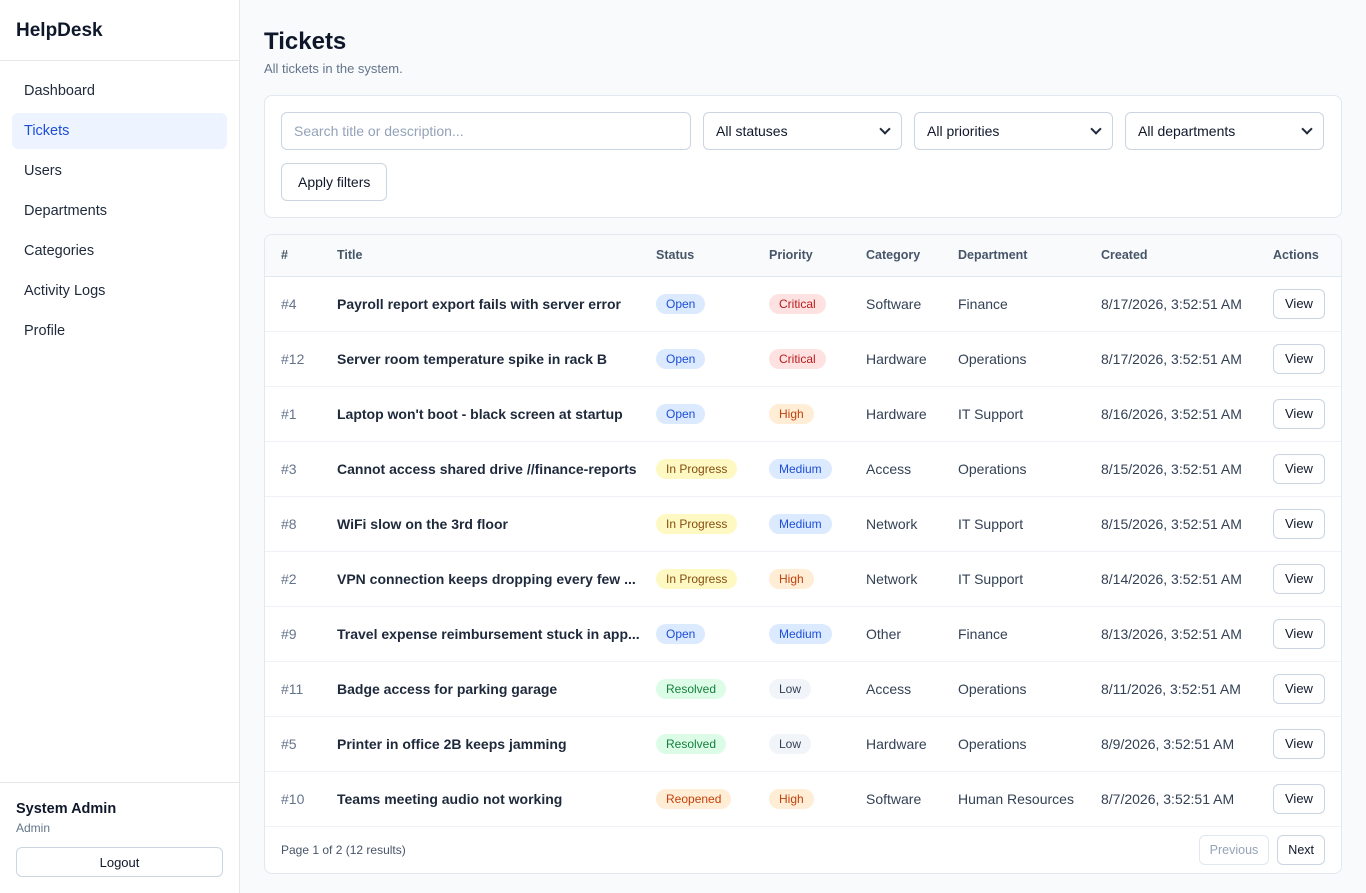 Image resolution: width=1366 pixels, height=893 pixels. I want to click on status-select: All statuses, so click(802, 131).